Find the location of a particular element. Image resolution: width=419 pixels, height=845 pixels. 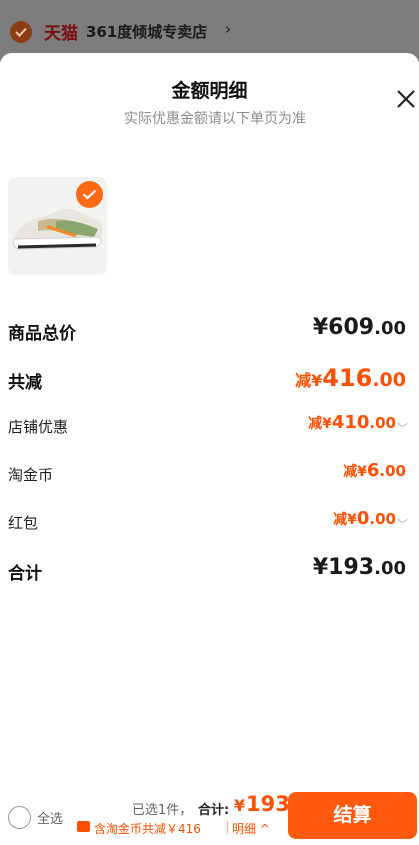

coins-row: 淘金币 减¥6.00 is located at coordinates (208, 475).